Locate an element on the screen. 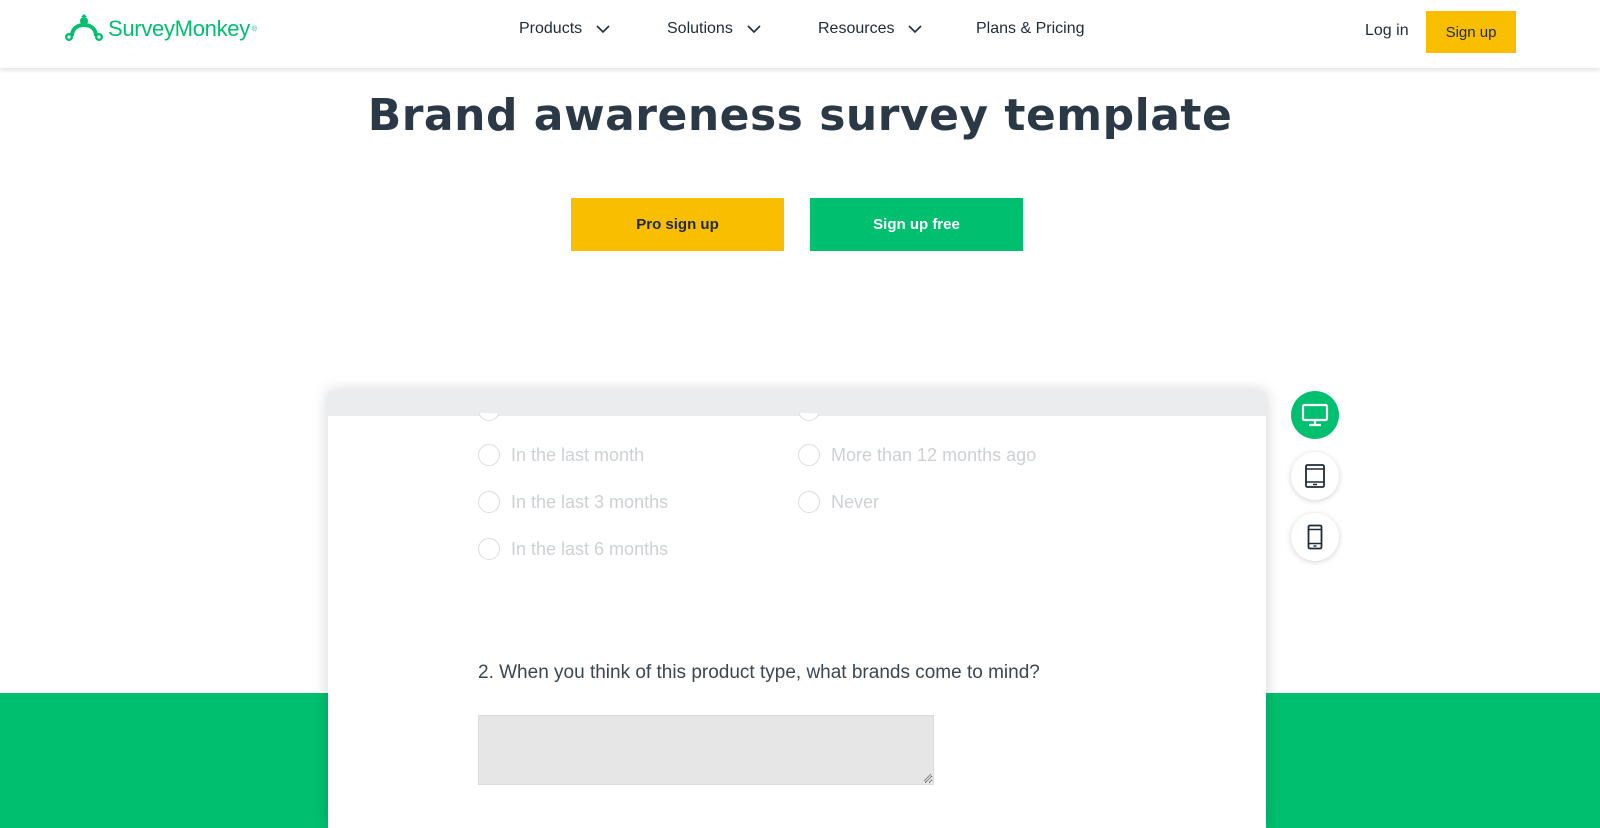  nav-products-label: Products is located at coordinates (551, 28).